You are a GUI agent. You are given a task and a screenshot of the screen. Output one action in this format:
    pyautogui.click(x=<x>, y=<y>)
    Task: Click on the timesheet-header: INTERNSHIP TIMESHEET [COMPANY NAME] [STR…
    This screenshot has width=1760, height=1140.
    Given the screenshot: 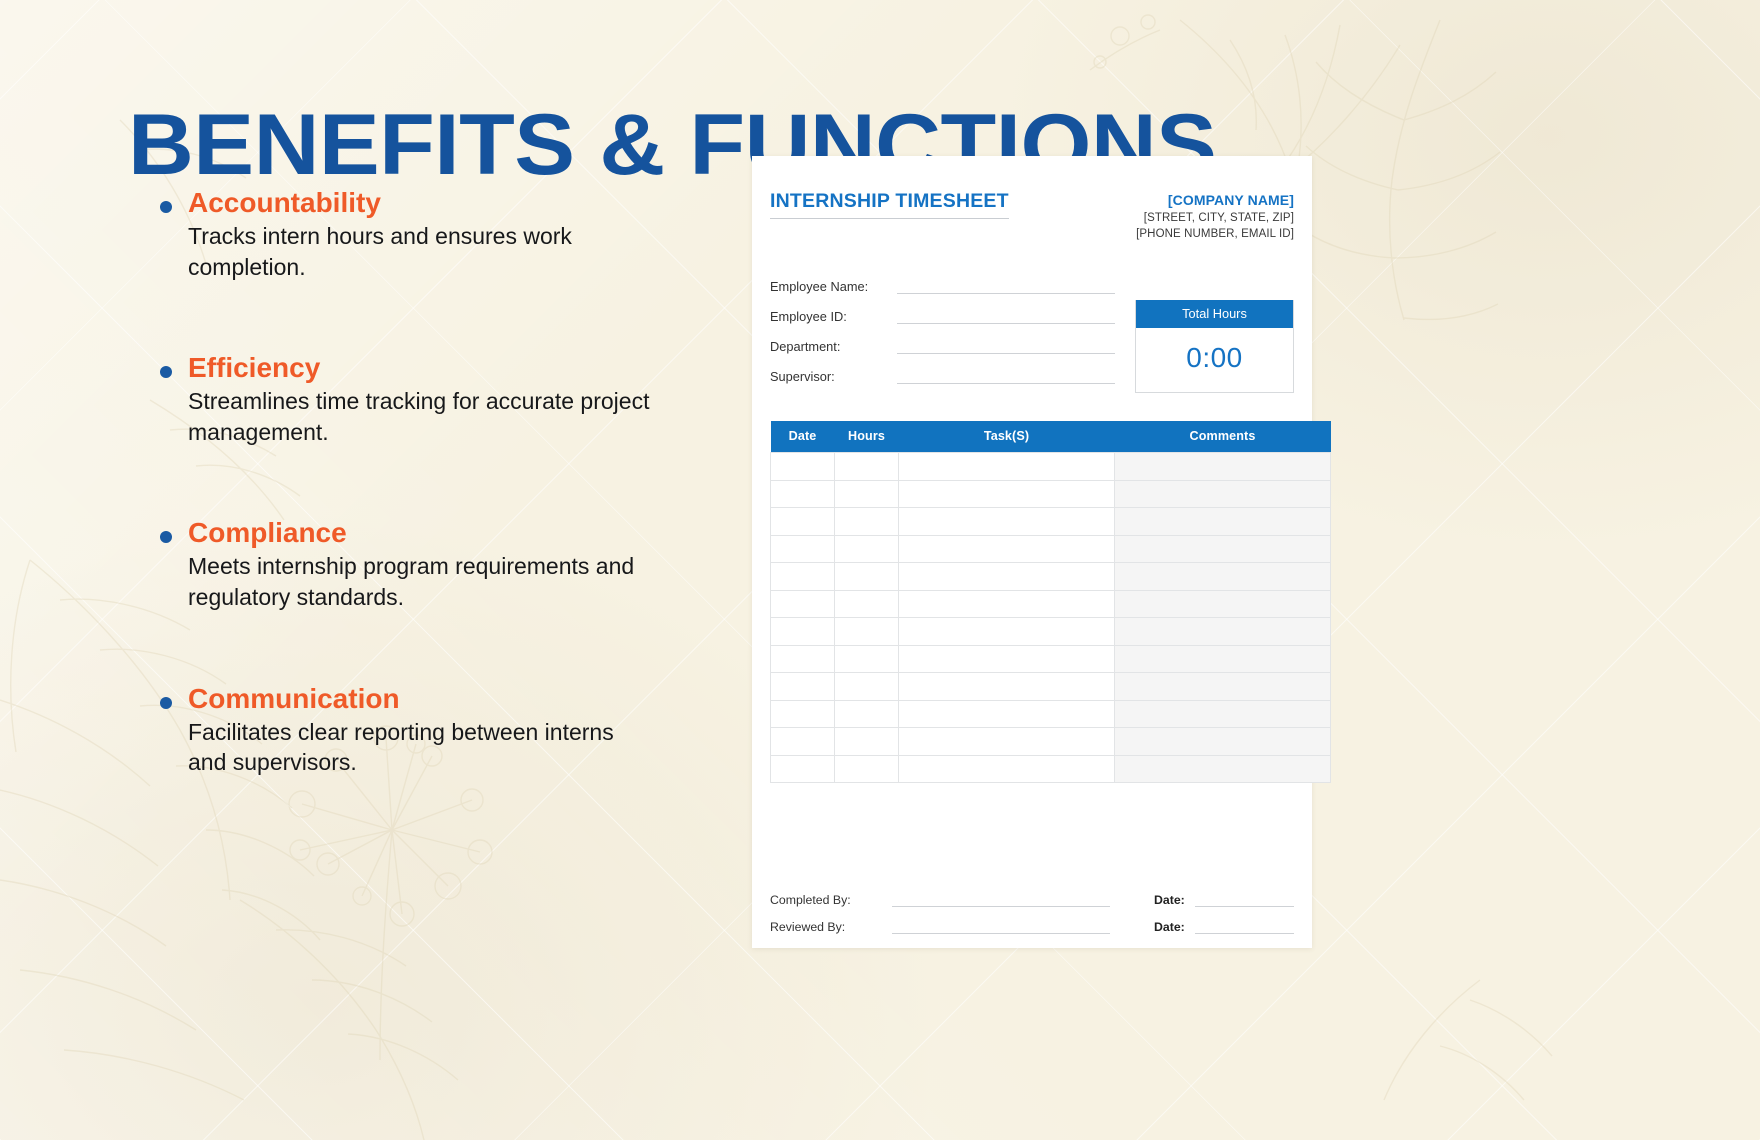 What is the action you would take?
    pyautogui.click(x=1032, y=198)
    